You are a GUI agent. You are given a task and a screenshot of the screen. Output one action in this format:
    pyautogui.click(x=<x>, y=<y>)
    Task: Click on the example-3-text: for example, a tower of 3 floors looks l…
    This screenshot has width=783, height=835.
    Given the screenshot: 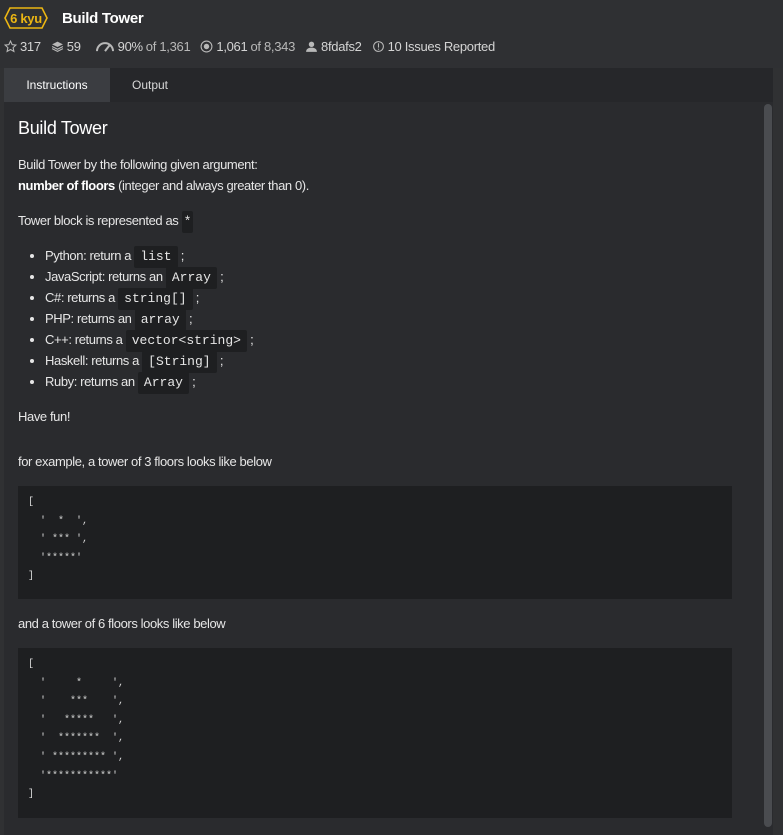 What is the action you would take?
    pyautogui.click(x=145, y=461)
    